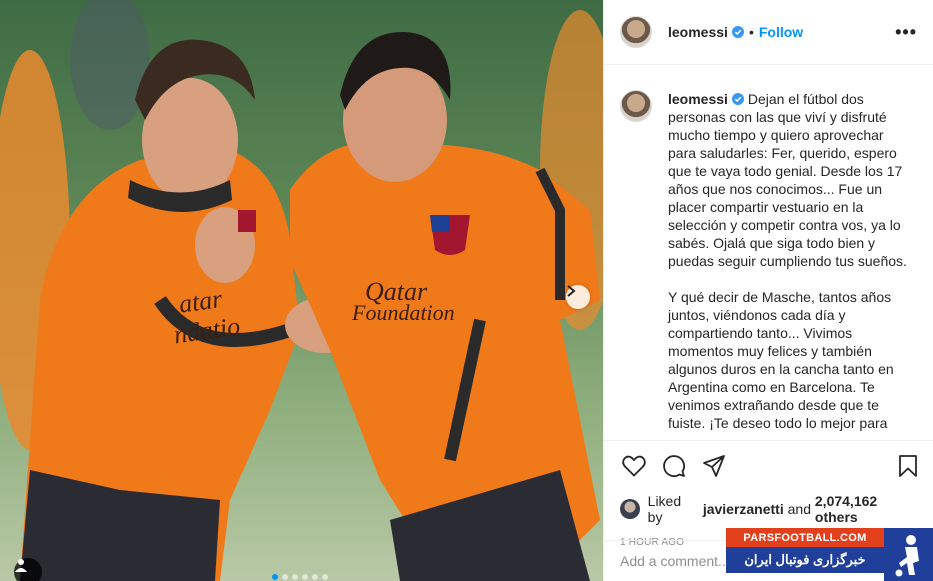 This screenshot has height=581, width=933. I want to click on comment-button, so click(674, 466).